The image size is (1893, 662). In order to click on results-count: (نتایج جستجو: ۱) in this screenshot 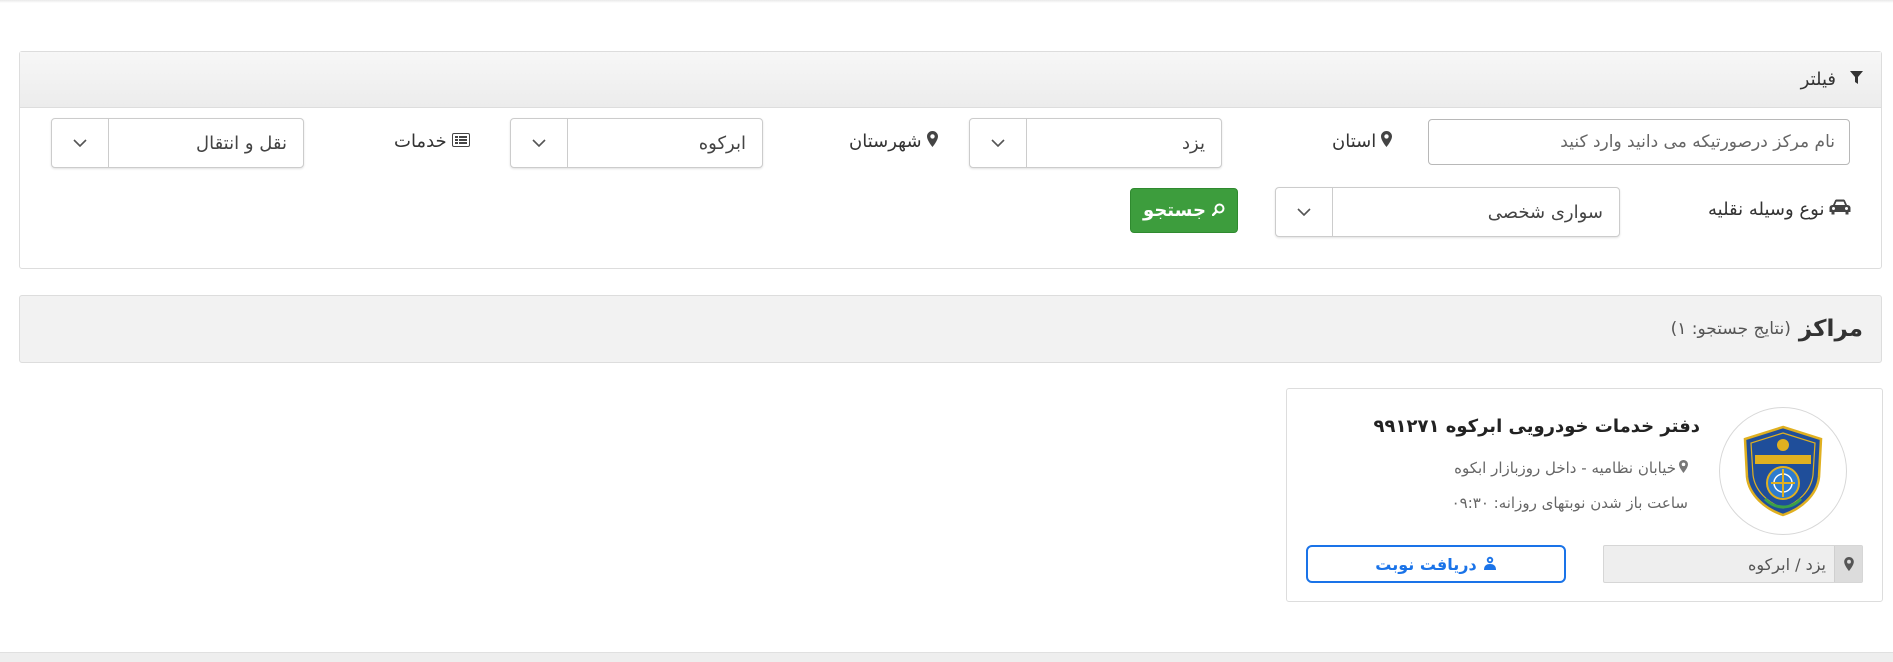, I will do `click(1730, 329)`.